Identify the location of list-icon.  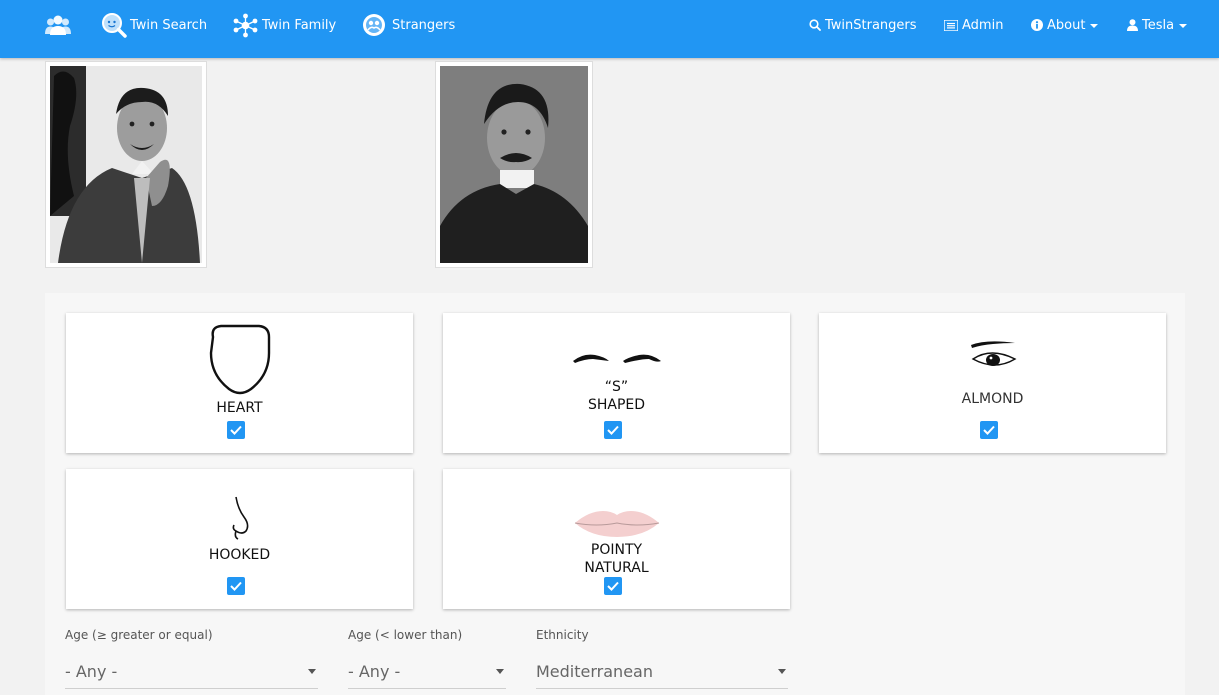
(951, 25).